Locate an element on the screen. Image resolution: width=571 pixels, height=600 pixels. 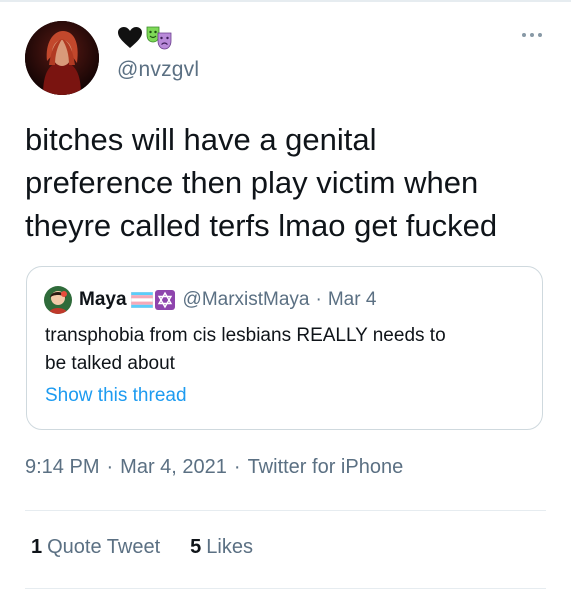
show-thread-link: Show this thread is located at coordinates (116, 396).